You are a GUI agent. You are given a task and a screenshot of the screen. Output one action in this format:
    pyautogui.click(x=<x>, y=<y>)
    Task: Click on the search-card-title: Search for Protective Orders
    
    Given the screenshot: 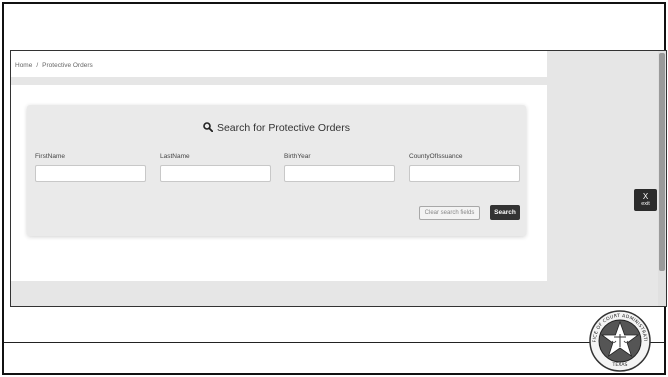 What is the action you would take?
    pyautogui.click(x=276, y=128)
    